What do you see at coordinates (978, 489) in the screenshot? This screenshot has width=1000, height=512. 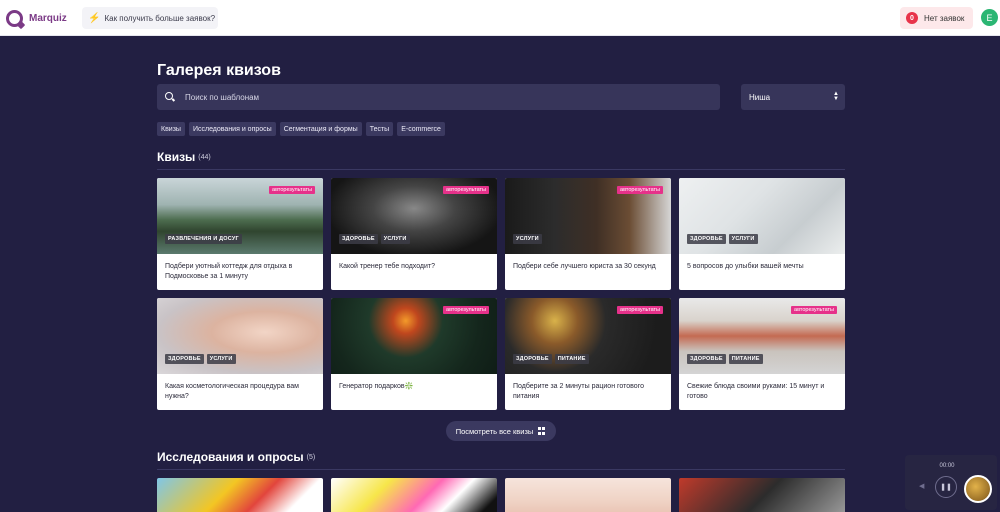 I see `player-thumbnail` at bounding box center [978, 489].